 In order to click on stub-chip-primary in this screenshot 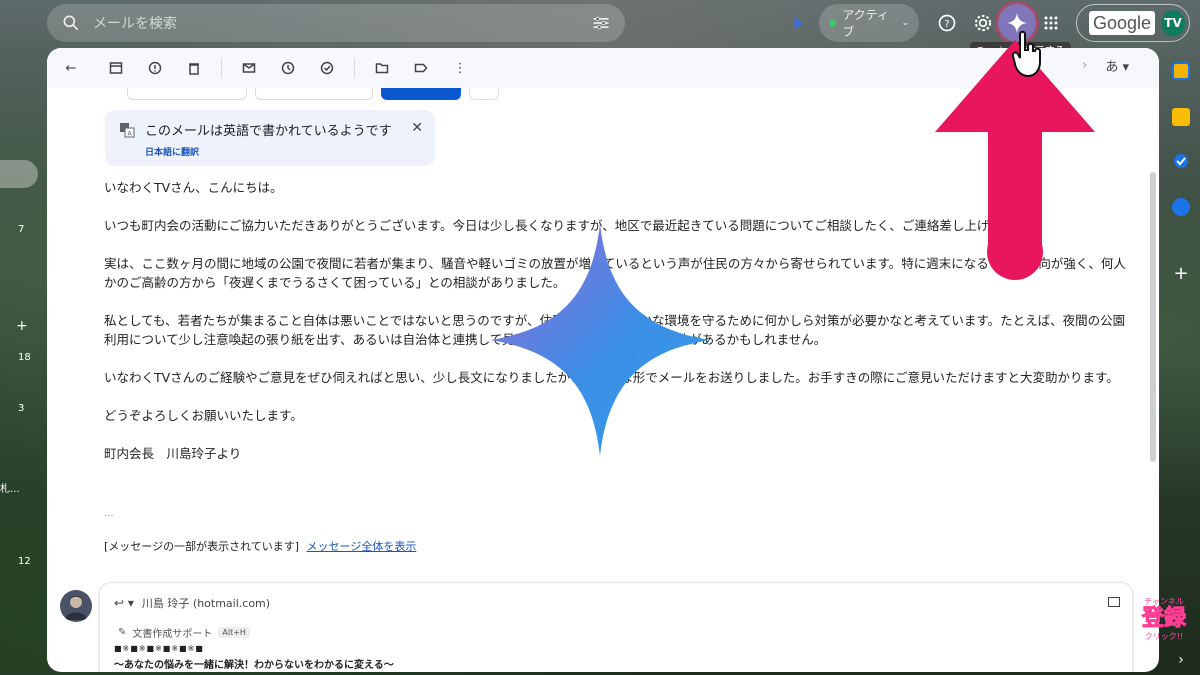, I will do `click(421, 94)`.